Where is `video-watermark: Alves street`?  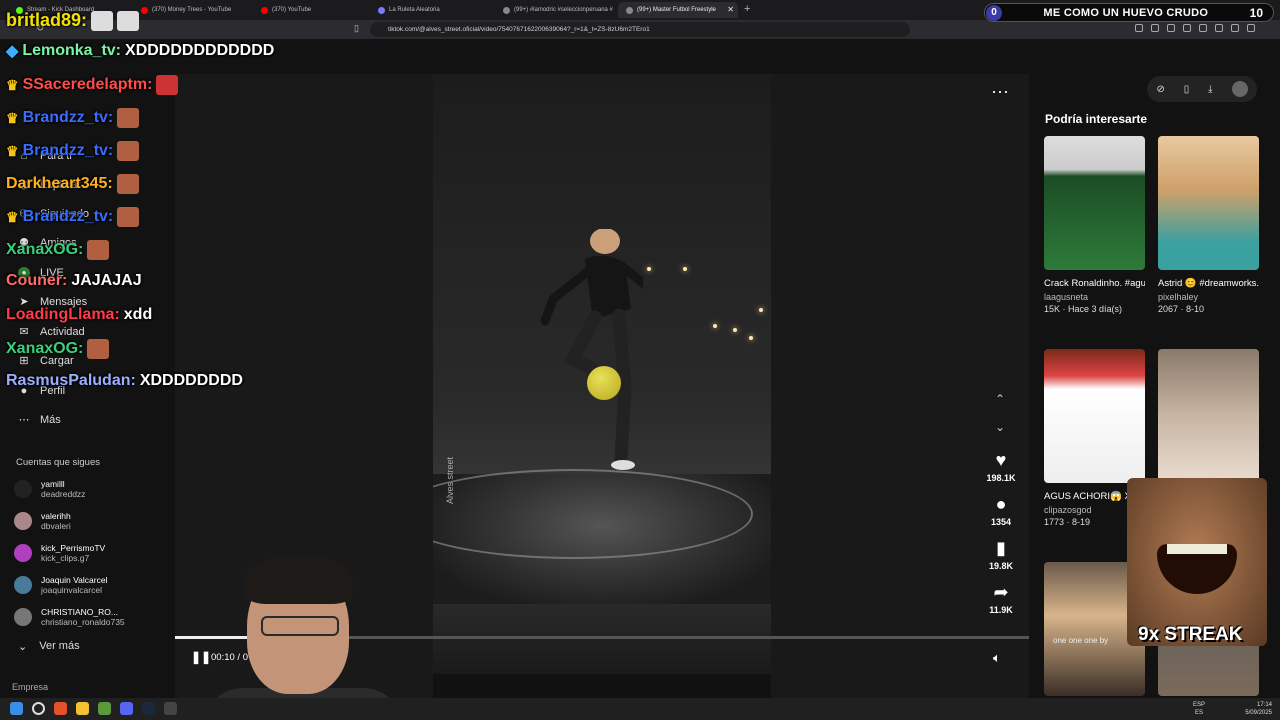
video-watermark: Alves street is located at coordinates (450, 480).